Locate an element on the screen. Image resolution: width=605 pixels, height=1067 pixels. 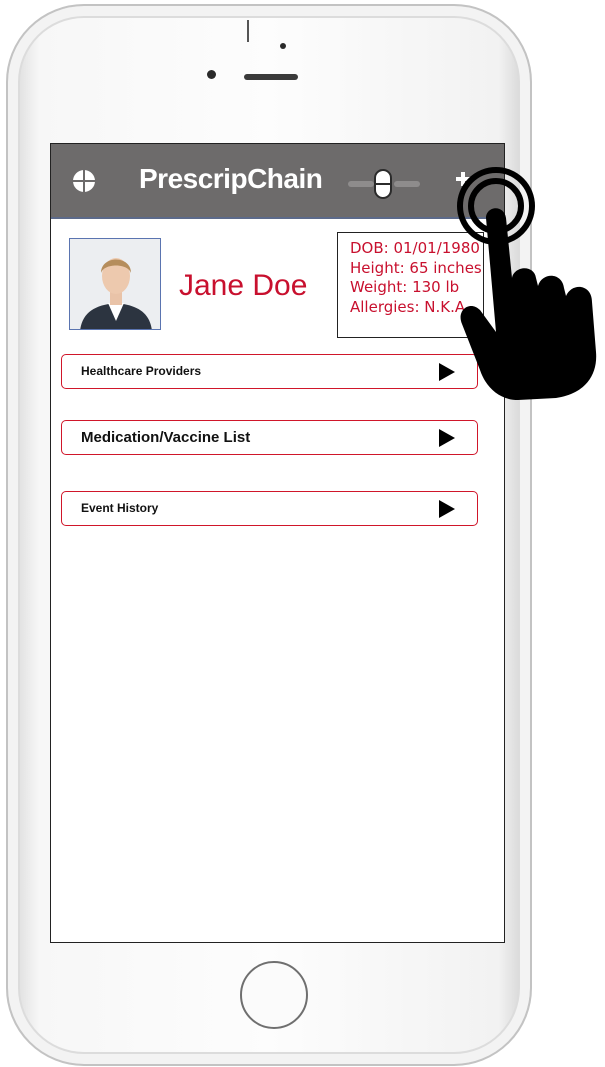
earpiece-speaker is located at coordinates (271, 77).